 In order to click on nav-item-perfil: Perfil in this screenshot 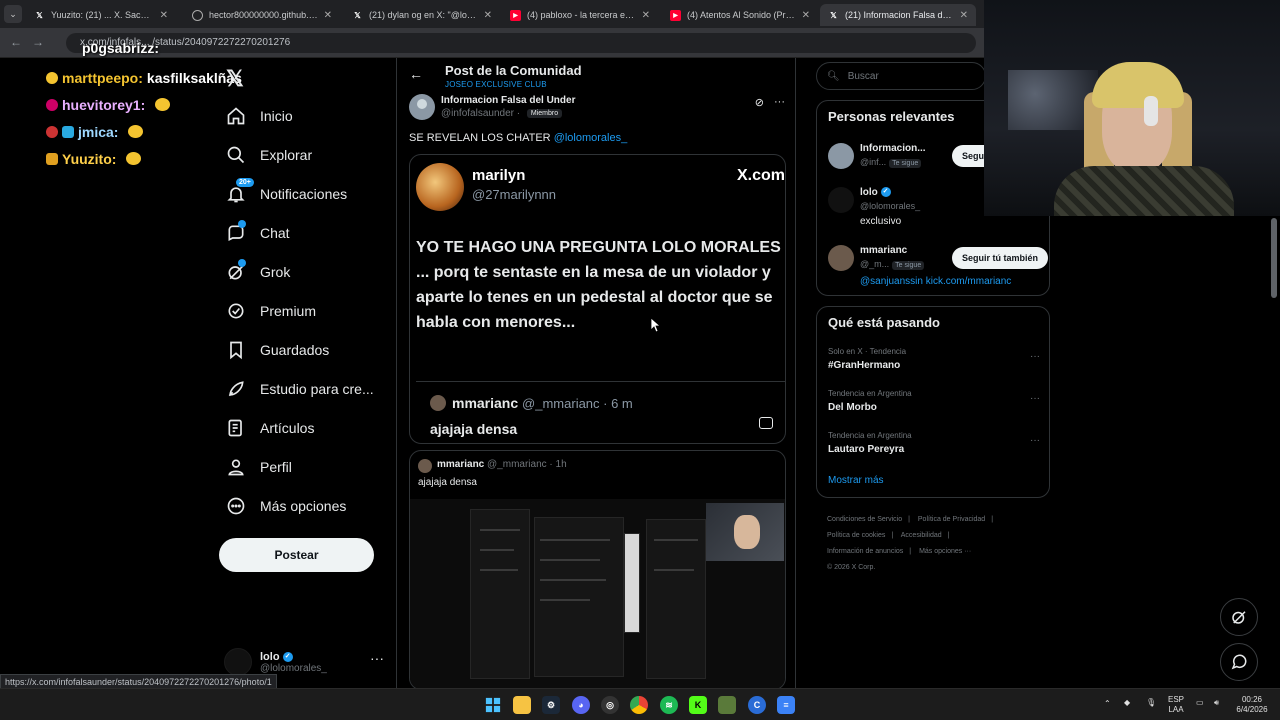, I will do `click(259, 467)`.